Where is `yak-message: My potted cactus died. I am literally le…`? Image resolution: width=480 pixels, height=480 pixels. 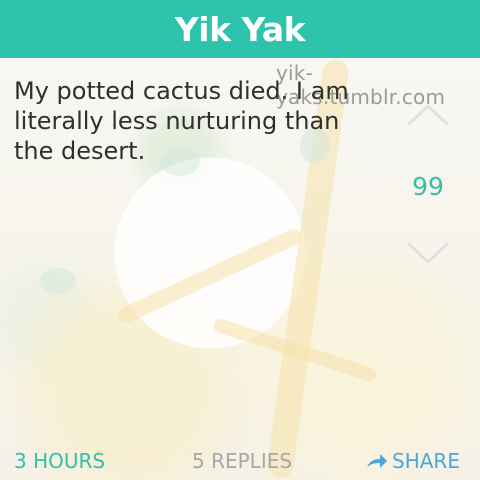 yak-message: My potted cactus died. I am literally le… is located at coordinates (181, 121).